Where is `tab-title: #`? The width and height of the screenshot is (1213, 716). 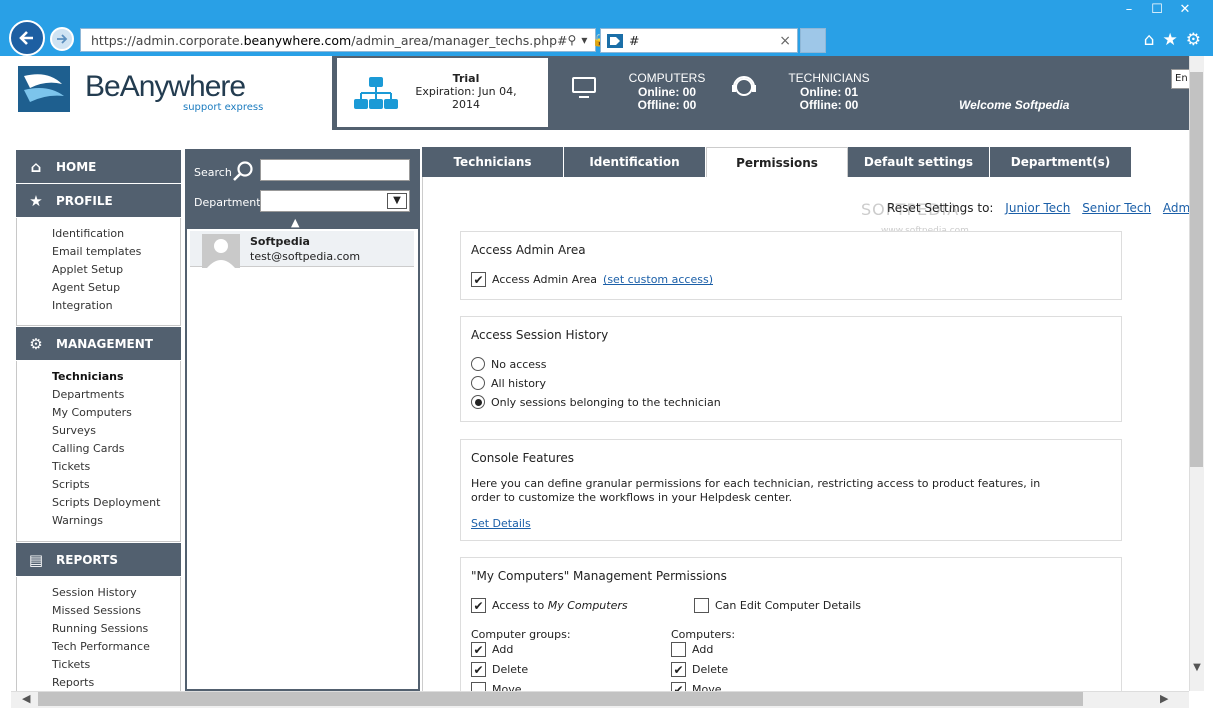
tab-title: # is located at coordinates (634, 40).